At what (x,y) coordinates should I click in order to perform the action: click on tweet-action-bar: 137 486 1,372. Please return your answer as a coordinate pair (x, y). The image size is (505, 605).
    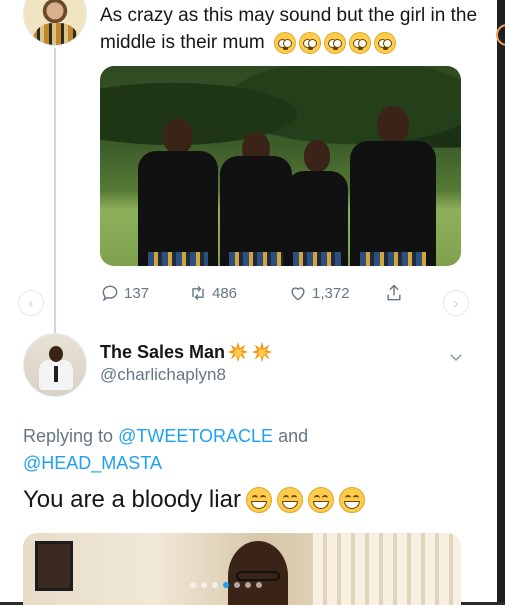
    Looking at the image, I should click on (280, 295).